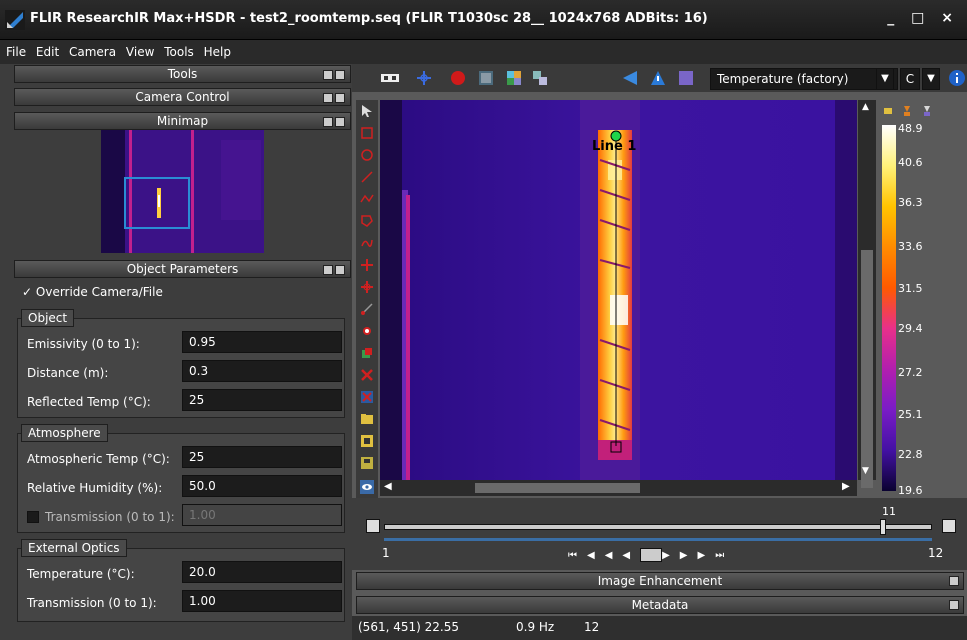  I want to click on compare-icon, so click(540, 78).